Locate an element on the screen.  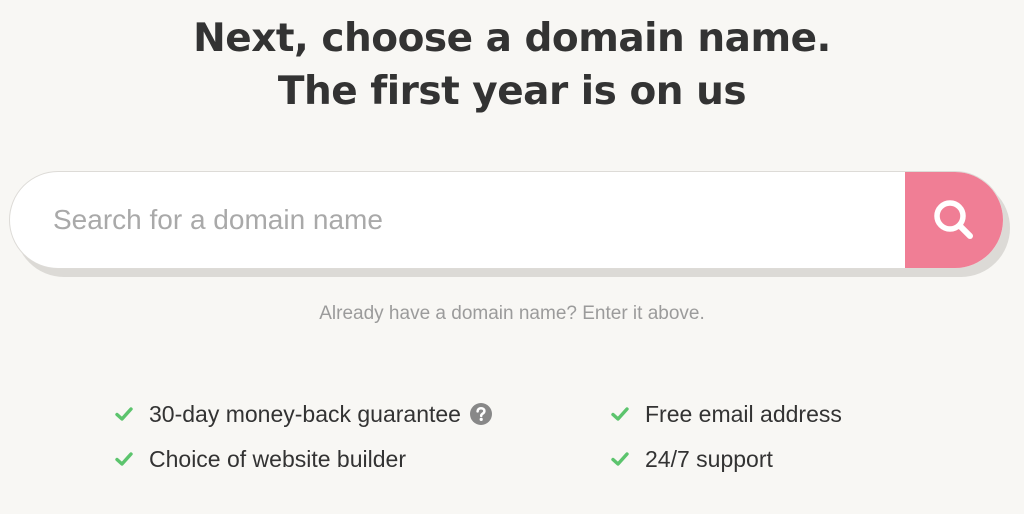
question-circle-icon is located at coordinates (480, 414).